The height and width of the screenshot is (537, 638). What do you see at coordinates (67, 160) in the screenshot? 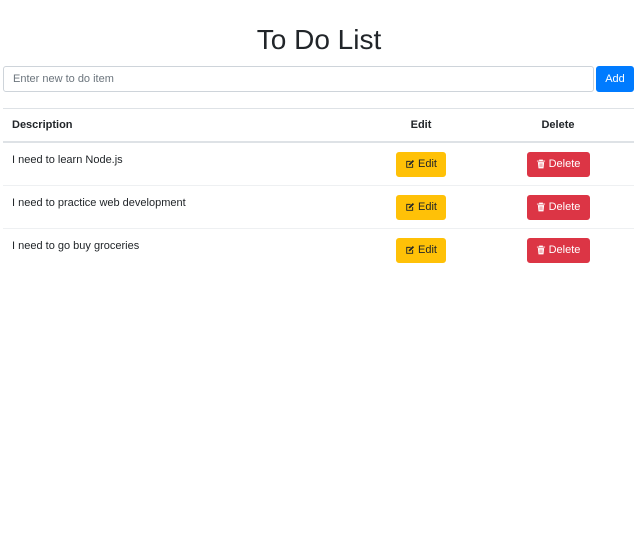
I see `todo-description: I need to learn Node.js` at bounding box center [67, 160].